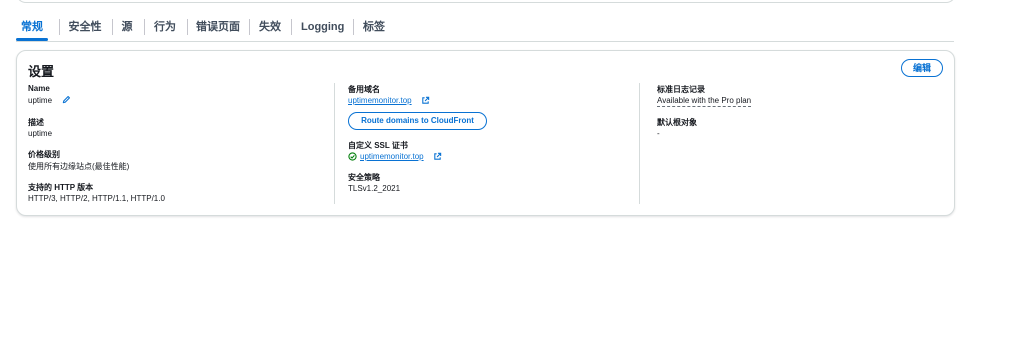 Image resolution: width=1024 pixels, height=344 pixels. Describe the element at coordinates (392, 156) in the screenshot. I see `ssl-cert-link: uptimemonitor.top` at that location.